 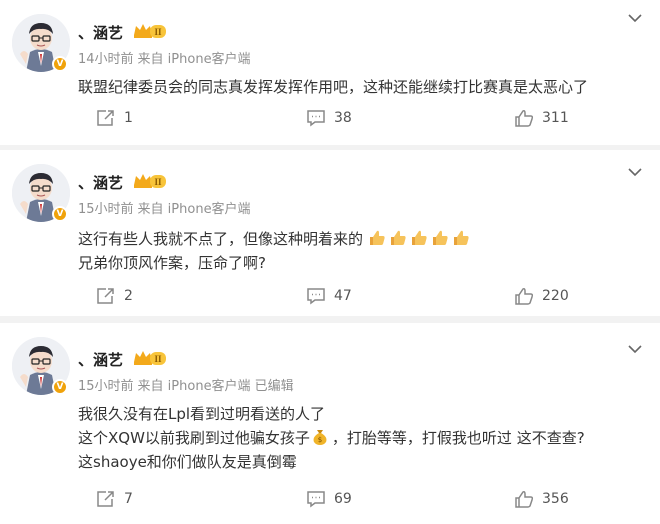 I want to click on post-line: 这个XQW以前我刷到过他骗女孩子 $ ，打胎等等，打假我也听过 这不查查?, so click(x=331, y=438).